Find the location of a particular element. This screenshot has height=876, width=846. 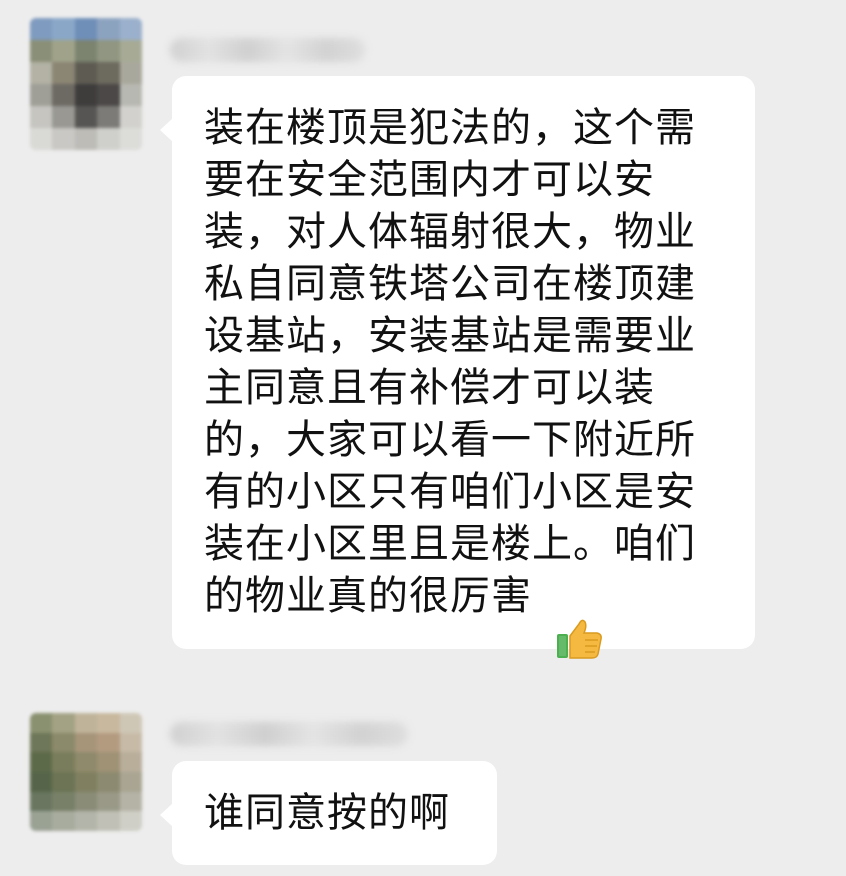

message-bubble: 谁同意按的啊 is located at coordinates (328, 813).